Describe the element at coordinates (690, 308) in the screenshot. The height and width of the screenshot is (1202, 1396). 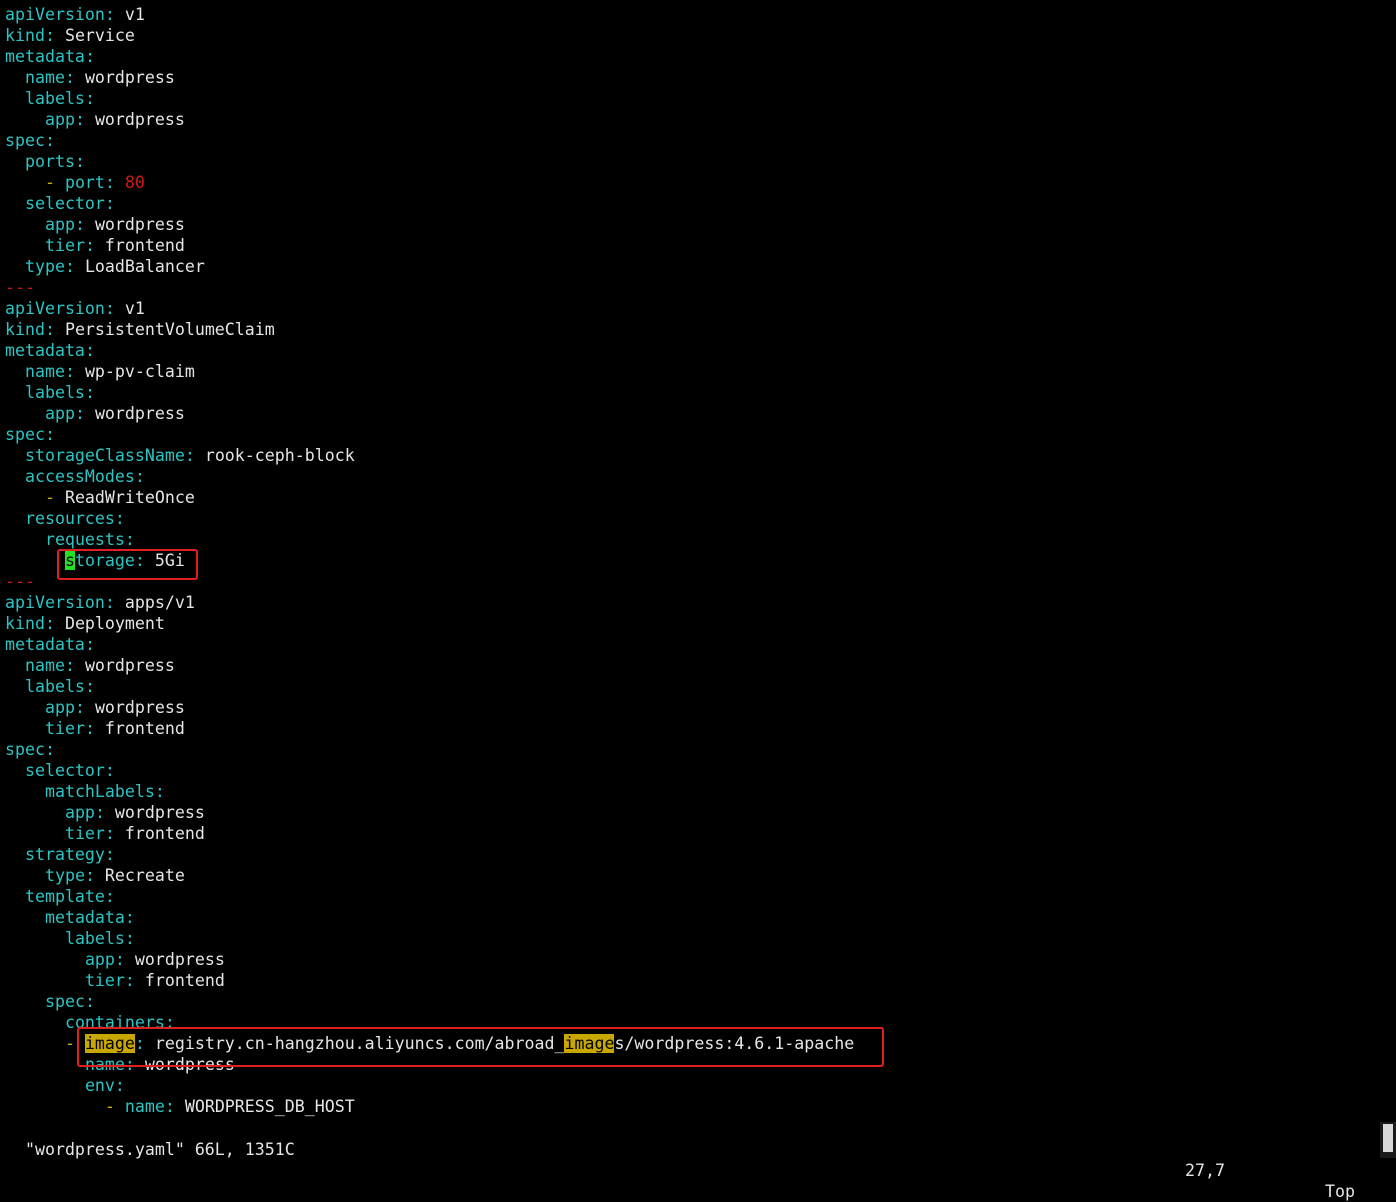
I see `code-line: apiVersion: v1` at that location.